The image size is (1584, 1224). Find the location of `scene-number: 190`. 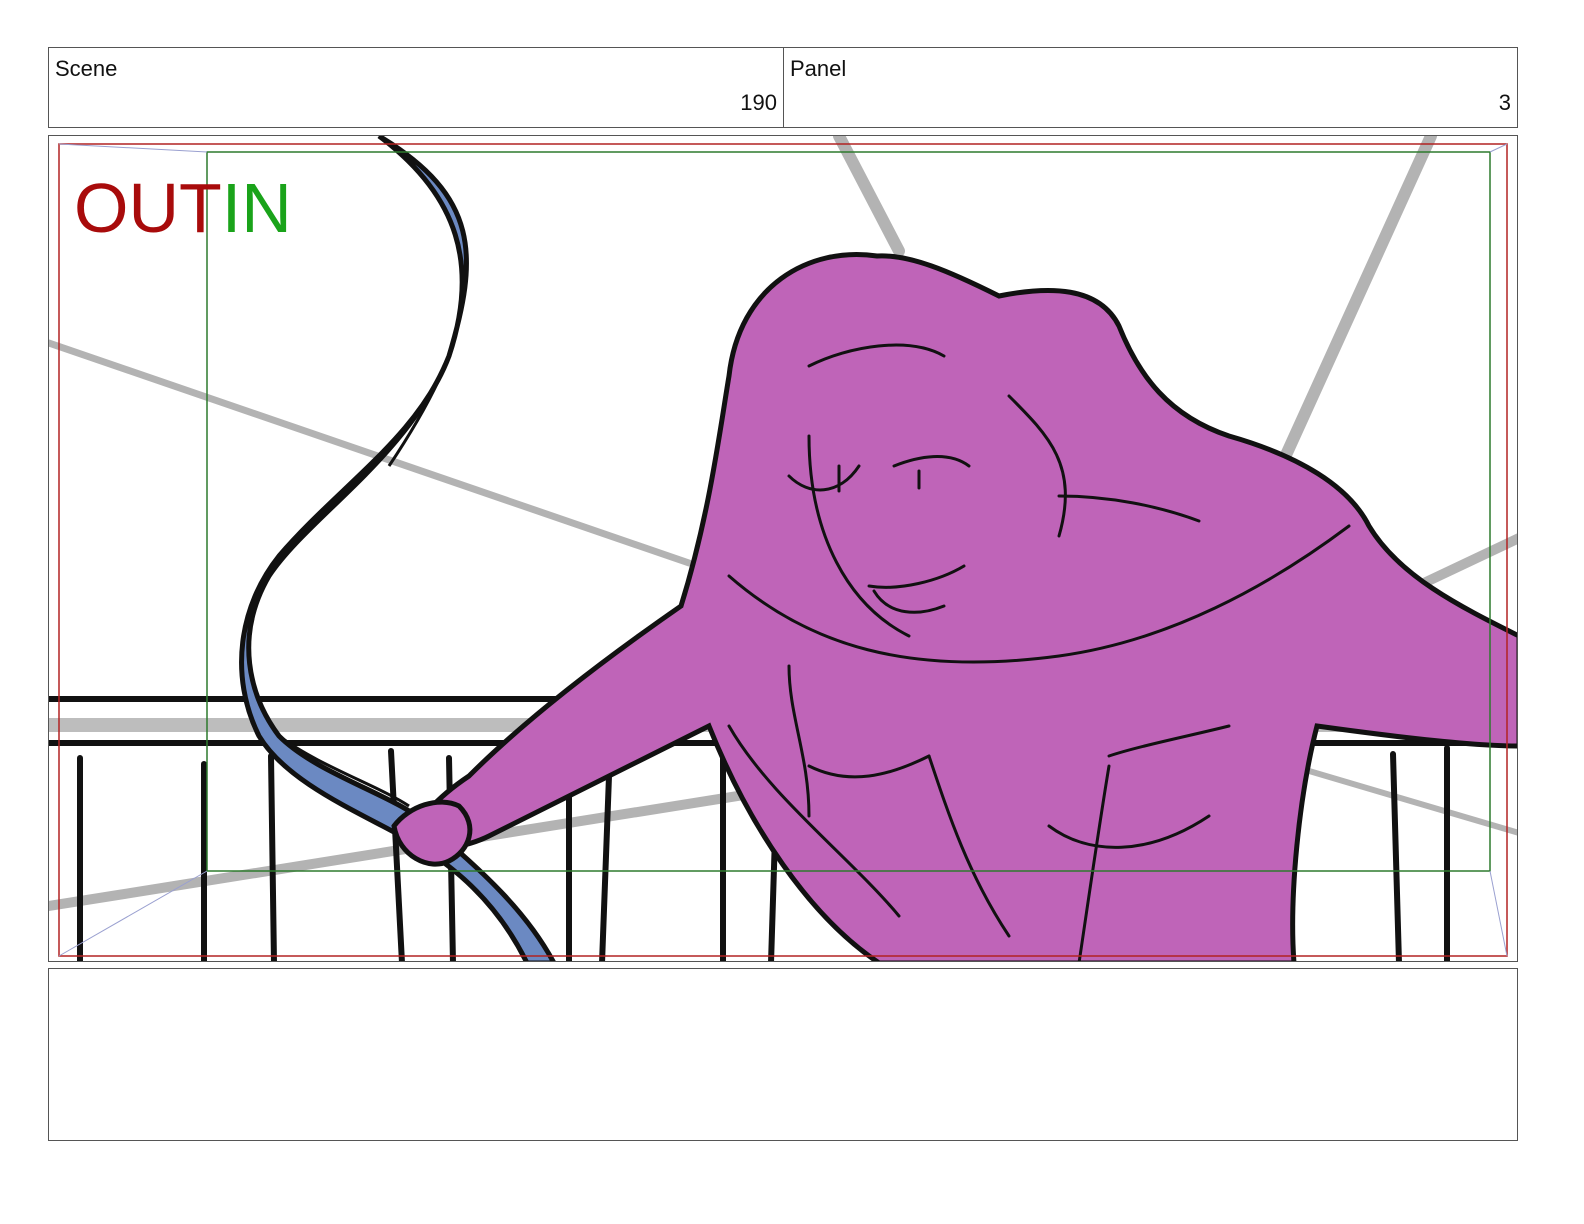

scene-number: 190 is located at coordinates (758, 102).